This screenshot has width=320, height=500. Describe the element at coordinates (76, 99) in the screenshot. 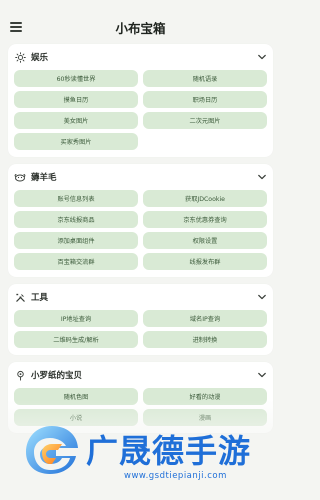

I see `item-slacker-calendar: 摸鱼日历` at that location.